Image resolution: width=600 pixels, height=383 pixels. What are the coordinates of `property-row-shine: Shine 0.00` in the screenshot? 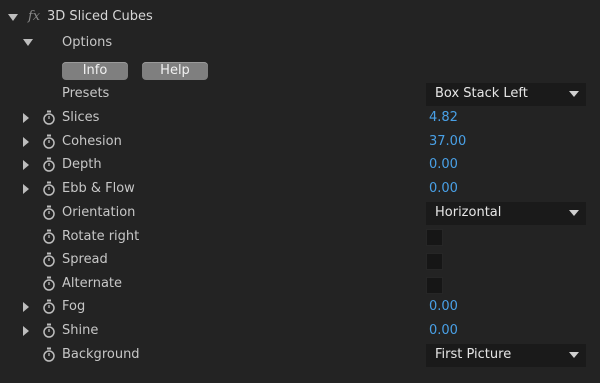 It's located at (300, 331).